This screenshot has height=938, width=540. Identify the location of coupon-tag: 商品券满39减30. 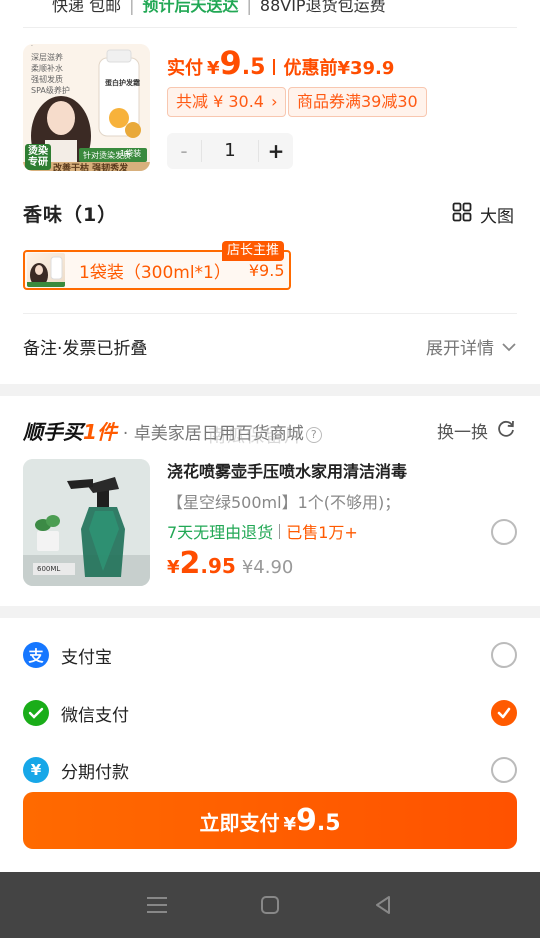
(357, 102).